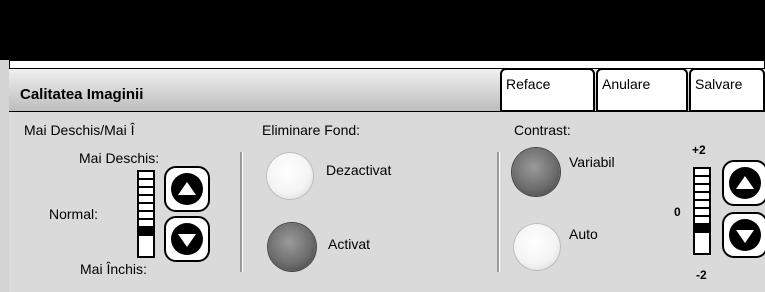 The width and height of the screenshot is (765, 292). What do you see at coordinates (583, 234) in the screenshot?
I see `auto-label: Auto` at bounding box center [583, 234].